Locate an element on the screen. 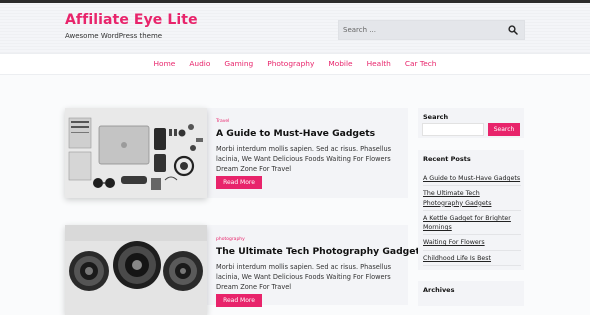  recent-post-link: A Guide to Must-Have Gadgets is located at coordinates (472, 180).